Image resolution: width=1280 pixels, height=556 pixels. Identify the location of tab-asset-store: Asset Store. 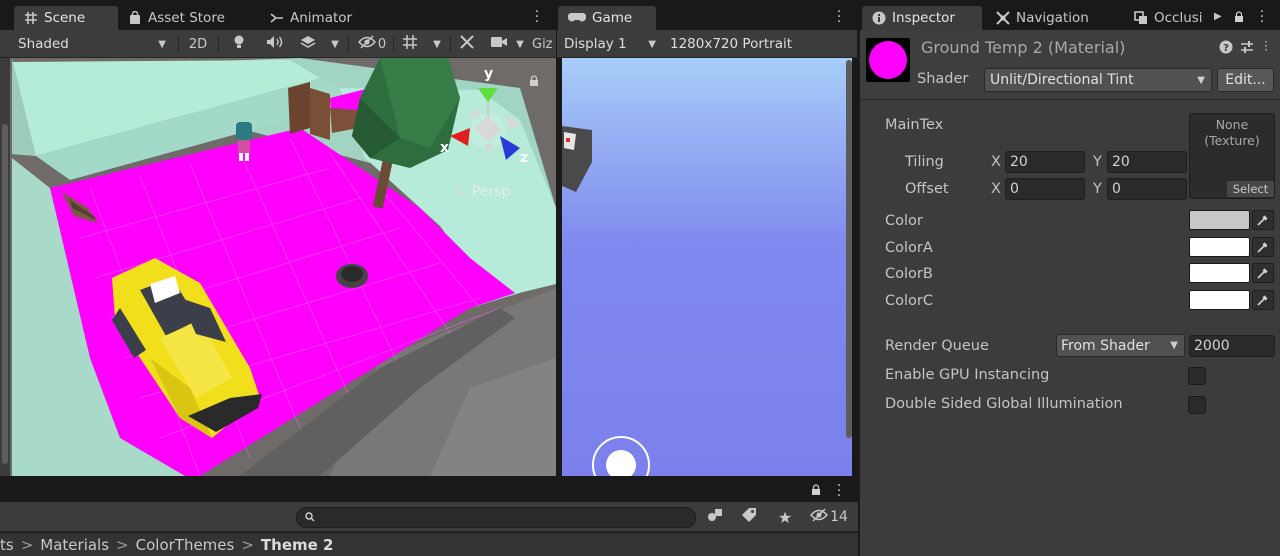
(183, 18).